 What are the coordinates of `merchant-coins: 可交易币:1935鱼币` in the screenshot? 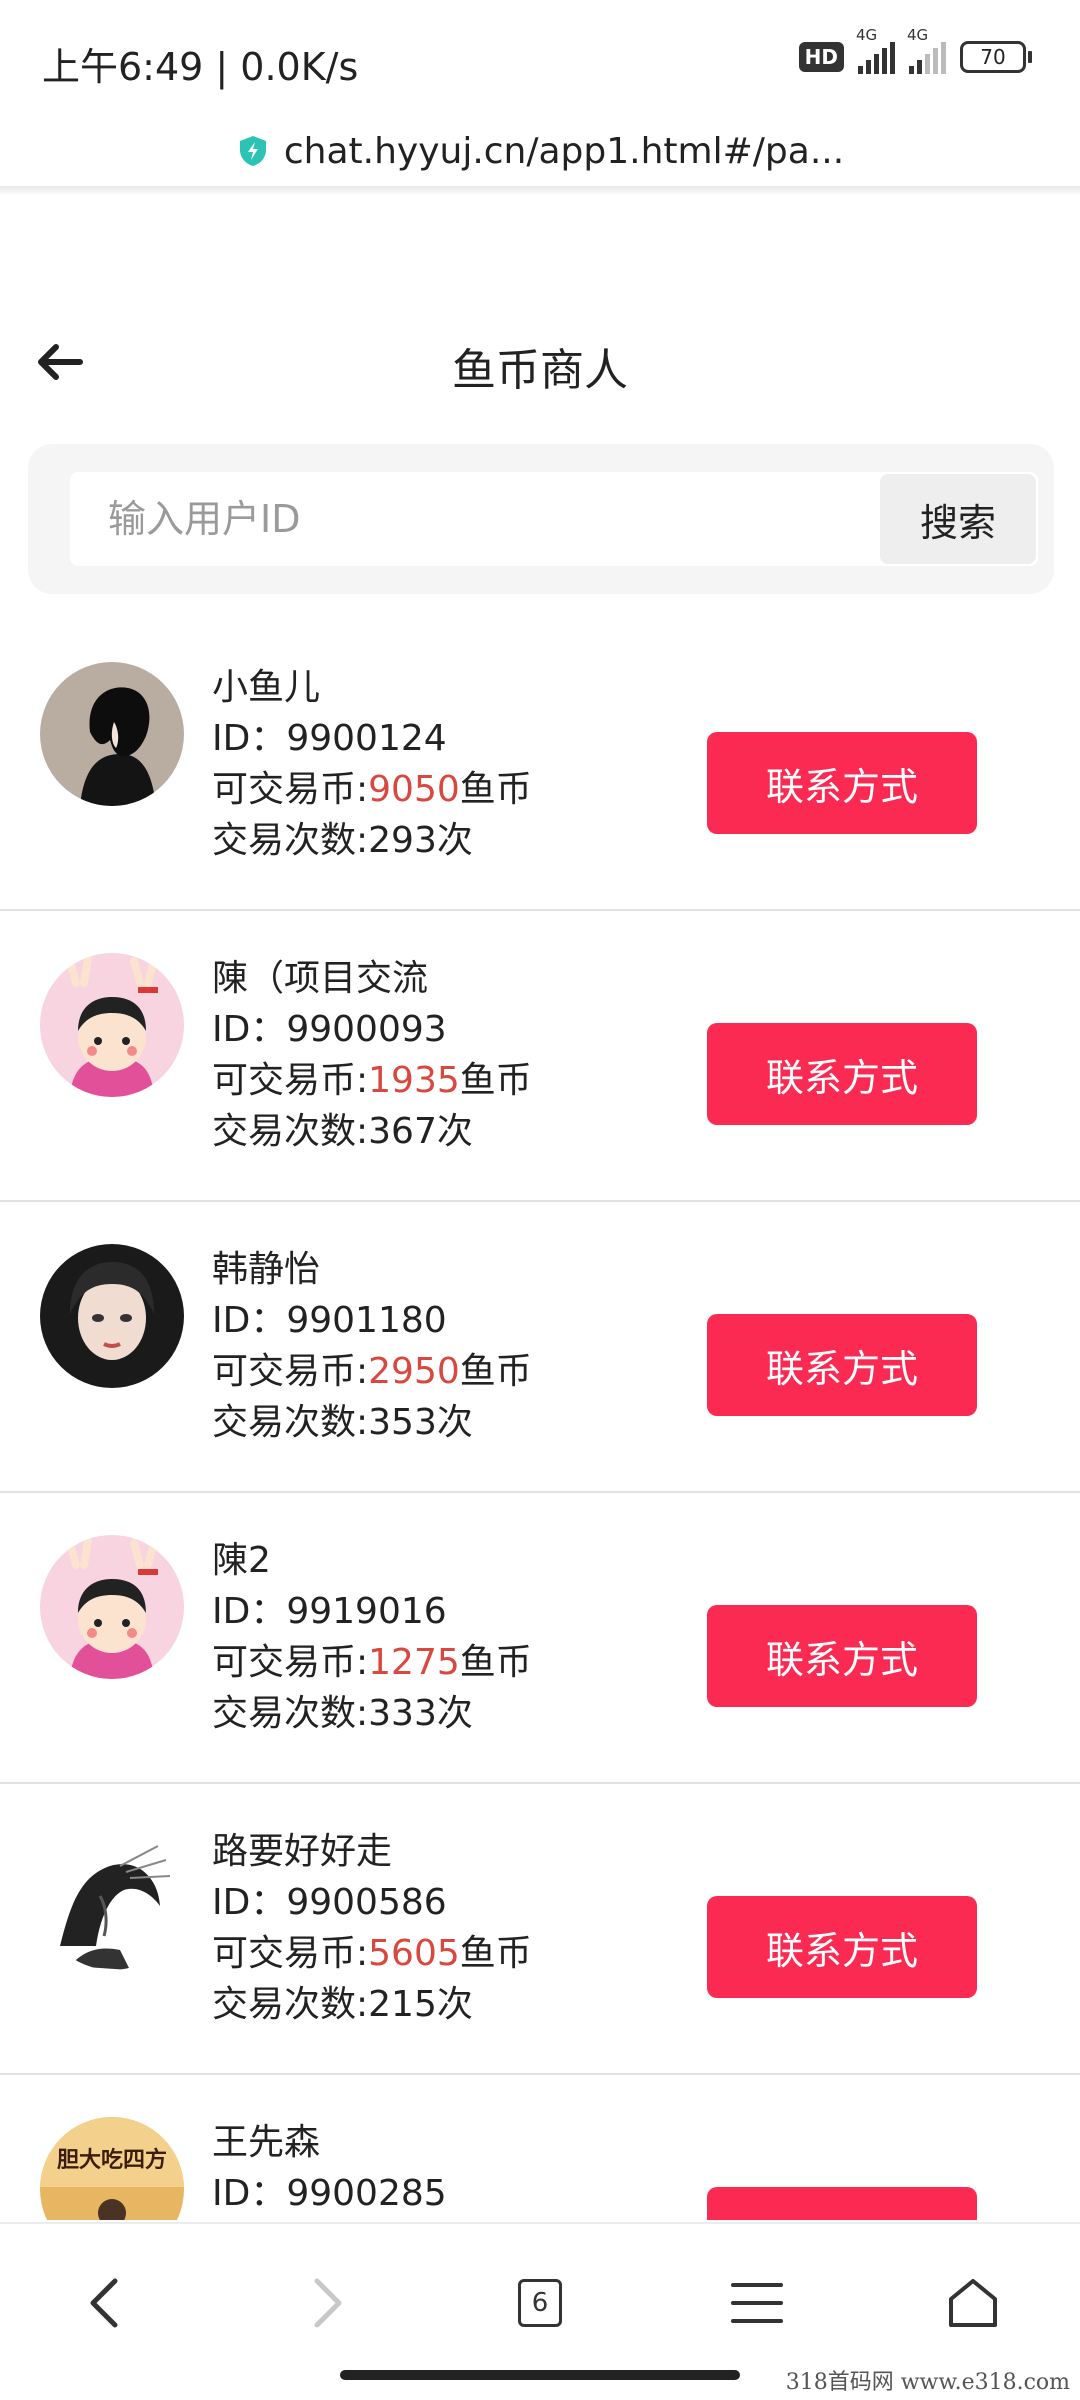 It's located at (452, 1080).